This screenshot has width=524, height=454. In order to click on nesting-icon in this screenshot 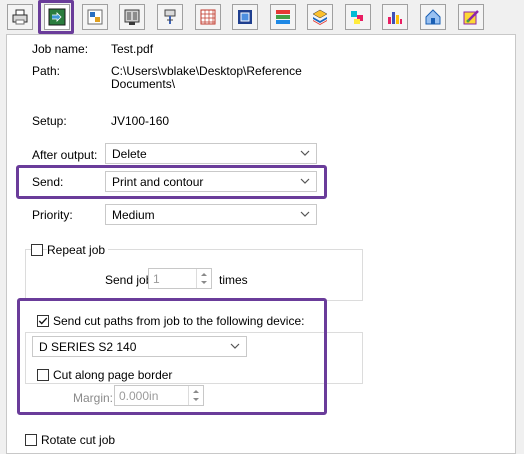, I will do `click(245, 17)`.